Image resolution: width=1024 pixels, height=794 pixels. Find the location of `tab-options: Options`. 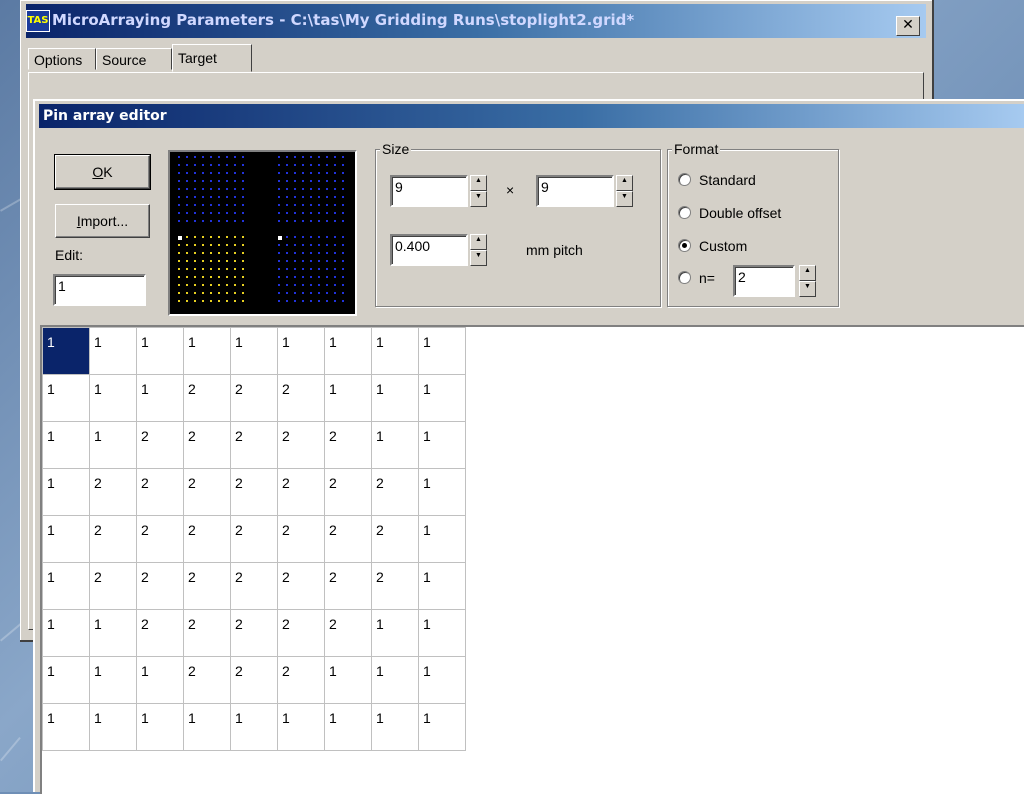

tab-options: Options is located at coordinates (62, 59).